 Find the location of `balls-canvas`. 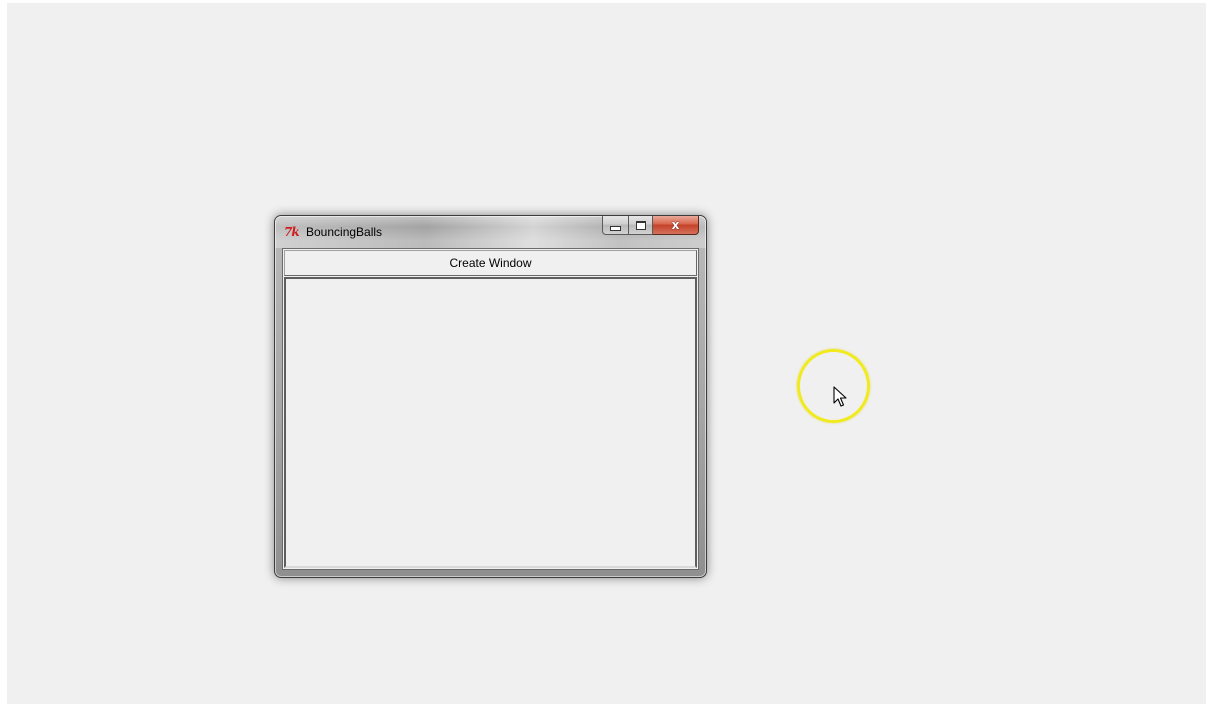

balls-canvas is located at coordinates (490, 422).